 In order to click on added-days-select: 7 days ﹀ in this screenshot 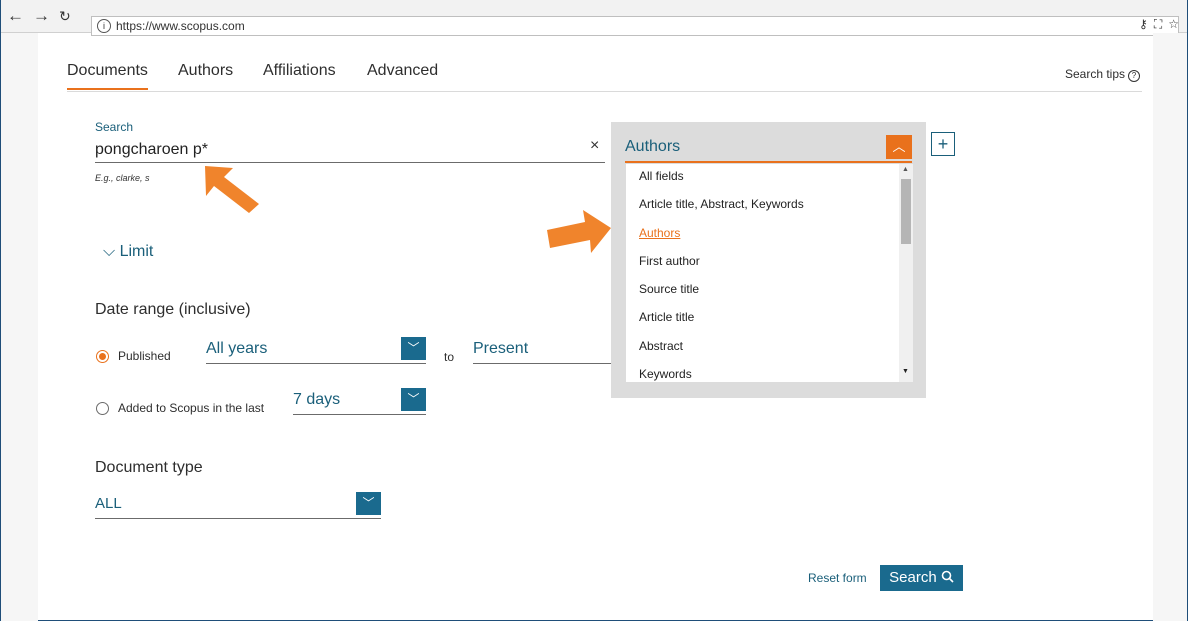, I will do `click(359, 401)`.